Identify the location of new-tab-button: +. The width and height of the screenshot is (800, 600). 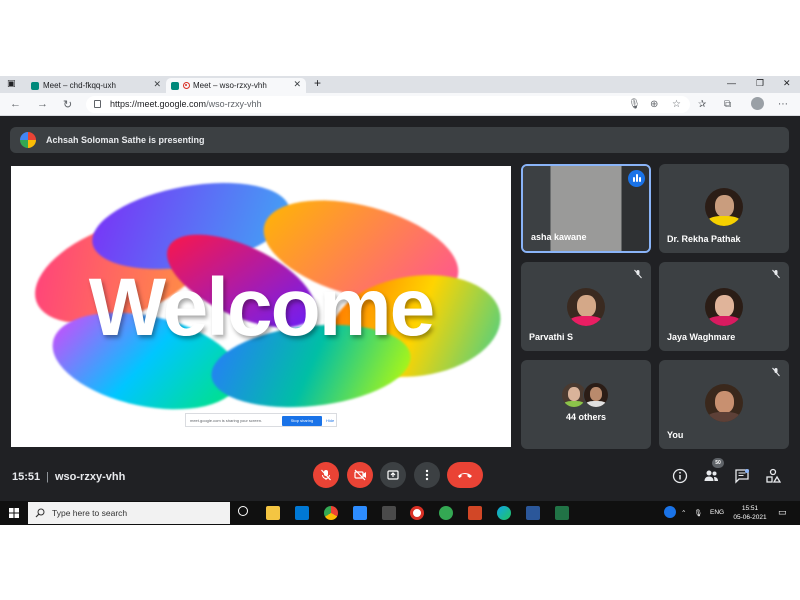
(317, 83).